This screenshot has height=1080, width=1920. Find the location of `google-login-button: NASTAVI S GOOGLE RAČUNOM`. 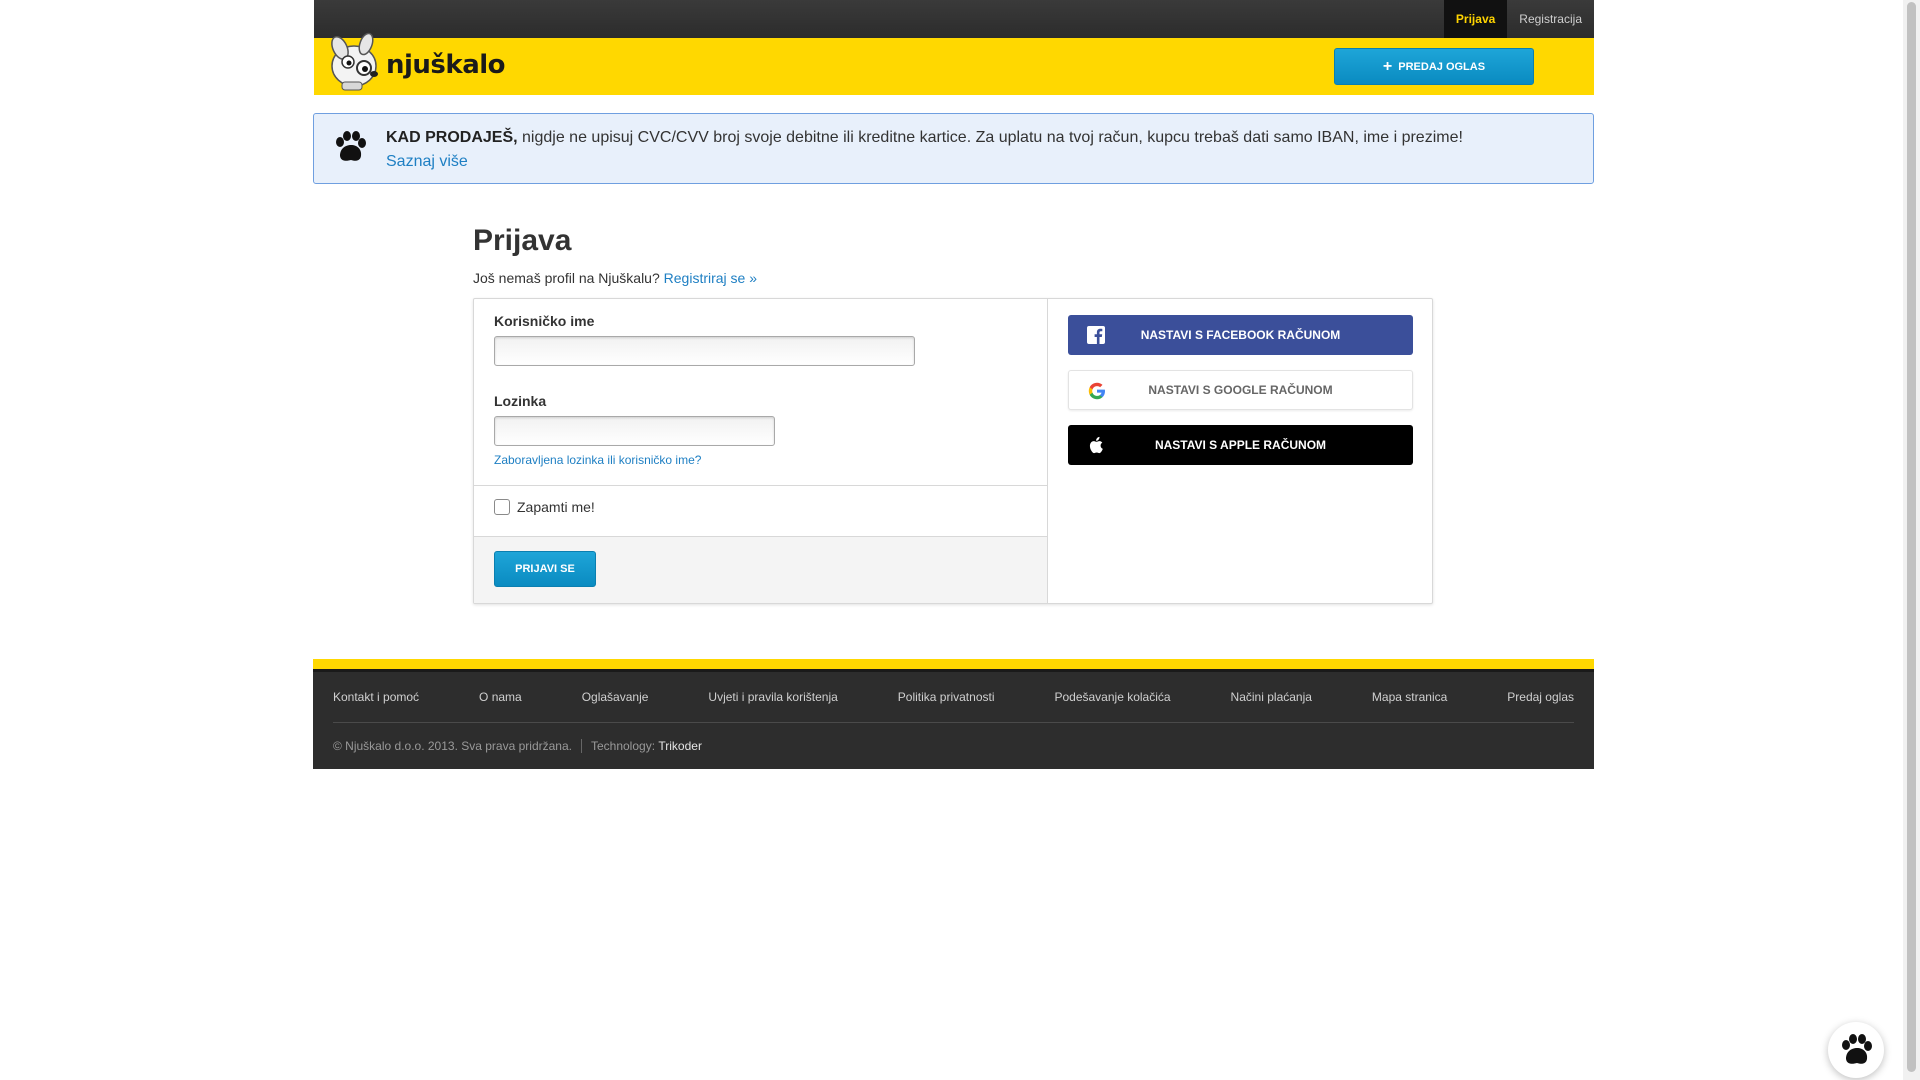

google-login-button: NASTAVI S GOOGLE RAČUNOM is located at coordinates (1240, 390).